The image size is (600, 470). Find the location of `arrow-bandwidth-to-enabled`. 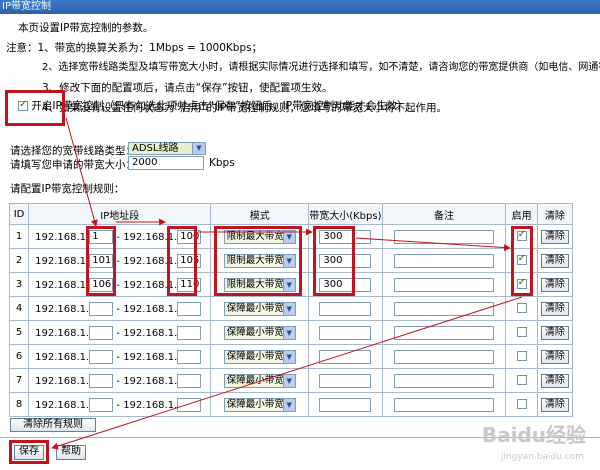

arrow-bandwidth-to-enabled is located at coordinates (433, 244).